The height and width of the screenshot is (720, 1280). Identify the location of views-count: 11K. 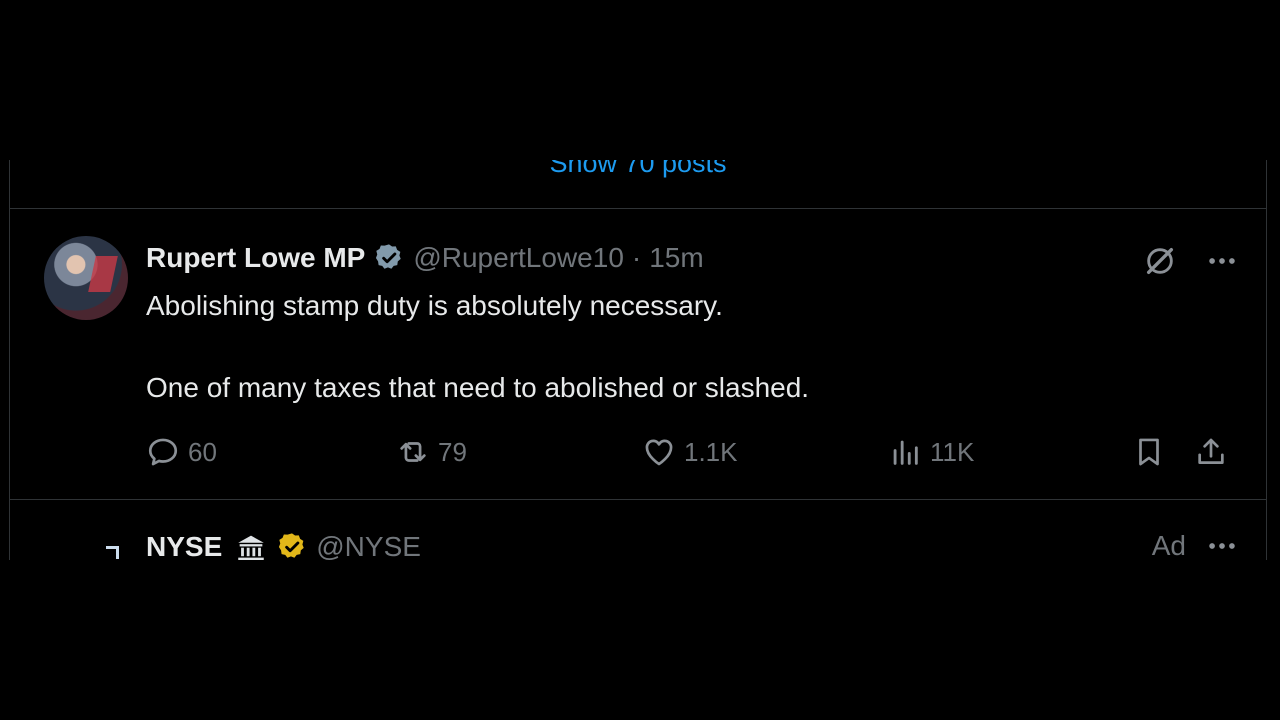
(952, 451).